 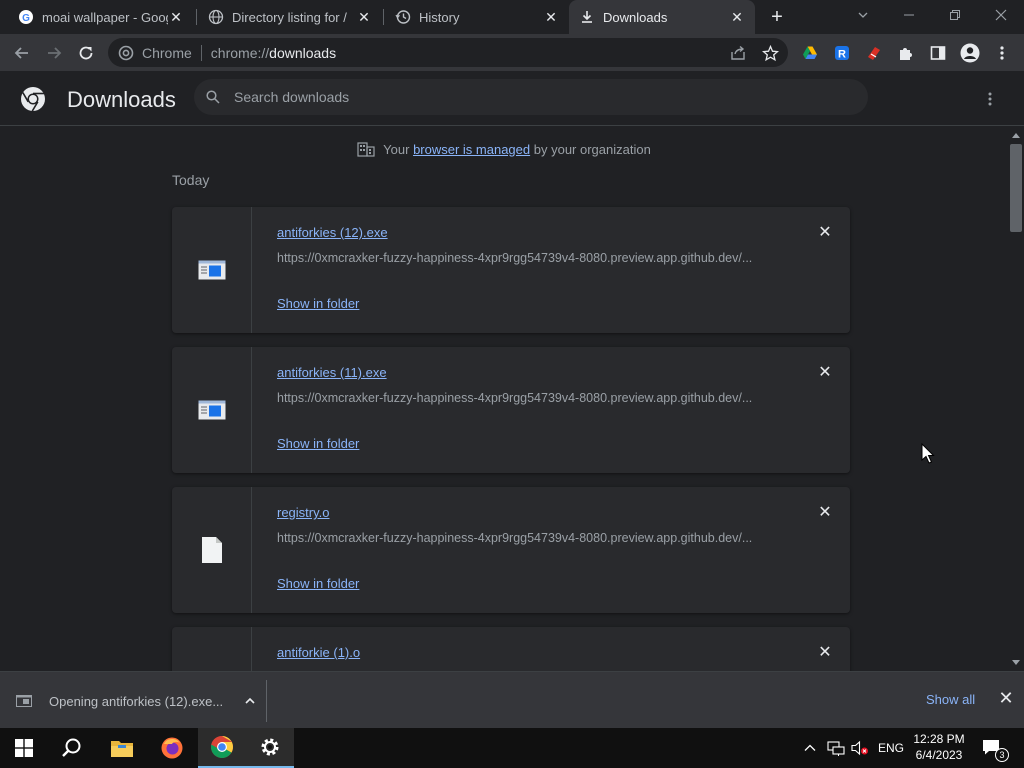 What do you see at coordinates (72, 748) in the screenshot?
I see `taskbar-search-button` at bounding box center [72, 748].